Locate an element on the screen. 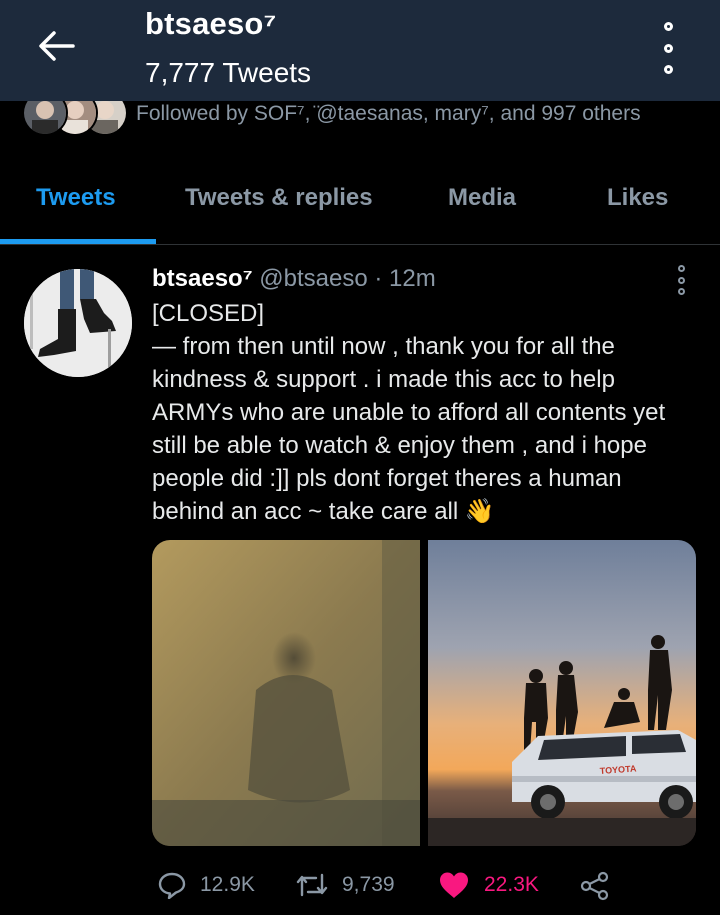 This screenshot has height=915, width=720. tweet-photo-shadow is located at coordinates (286, 693).